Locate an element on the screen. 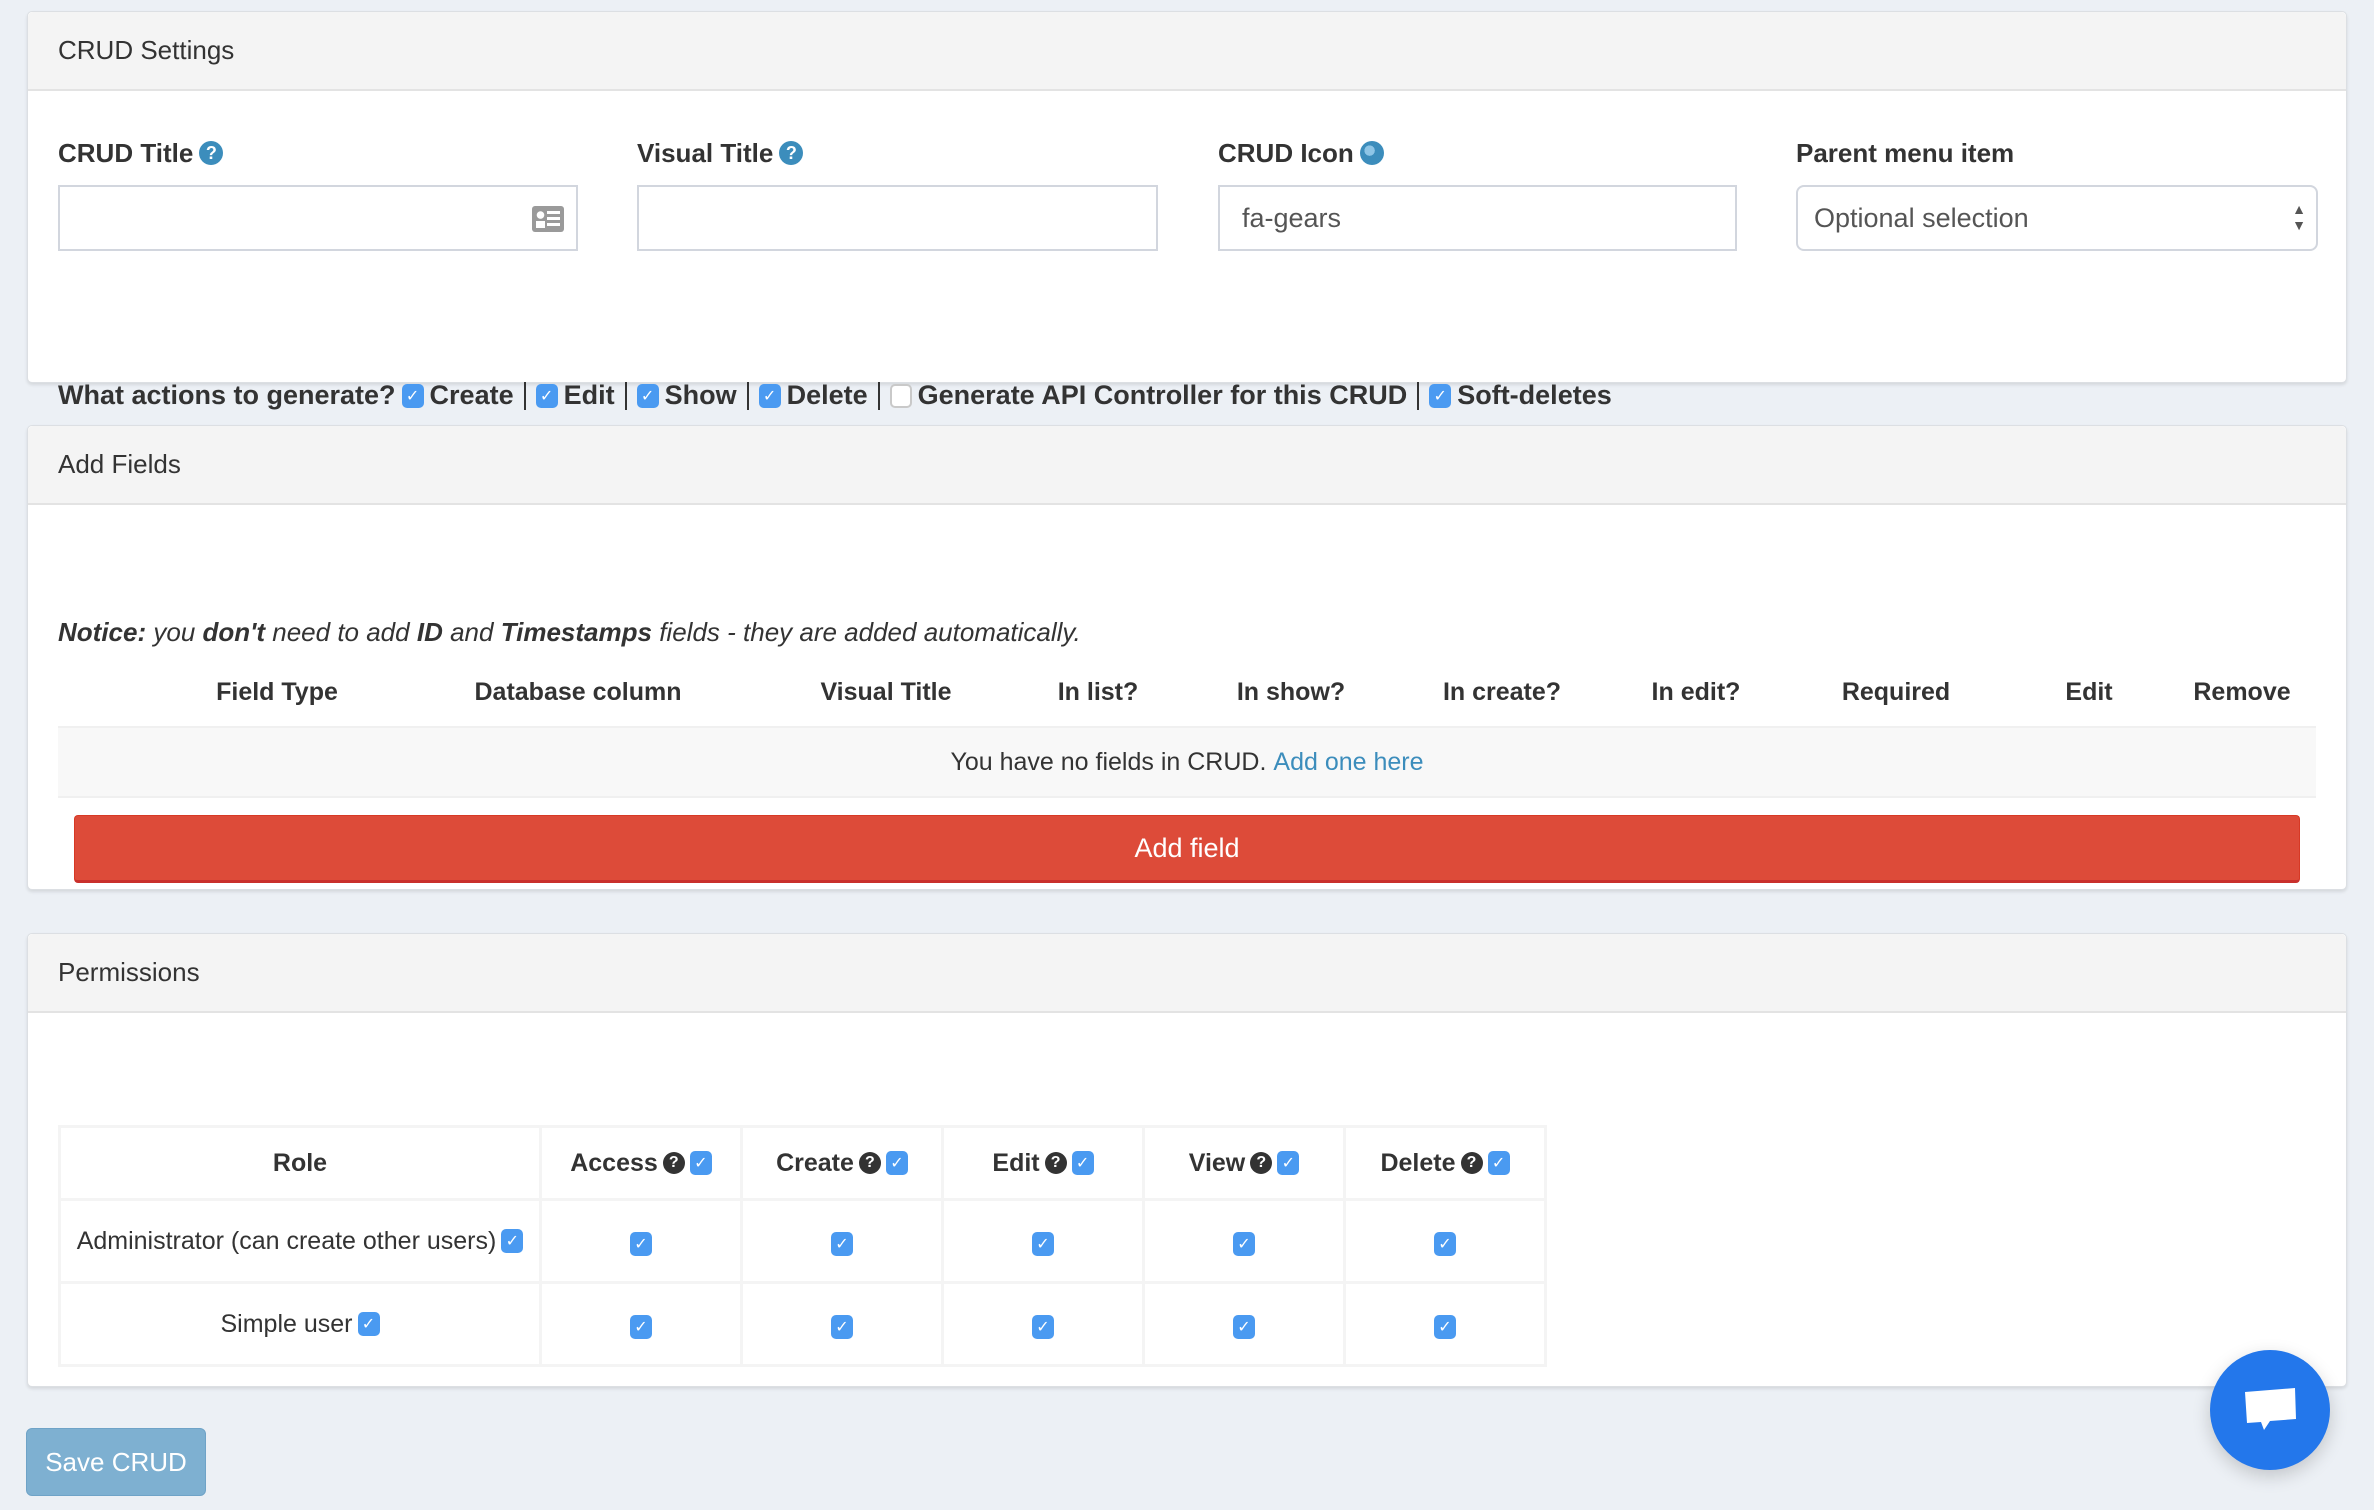 This screenshot has width=2374, height=1510. column-header: Visual Title is located at coordinates (886, 692).